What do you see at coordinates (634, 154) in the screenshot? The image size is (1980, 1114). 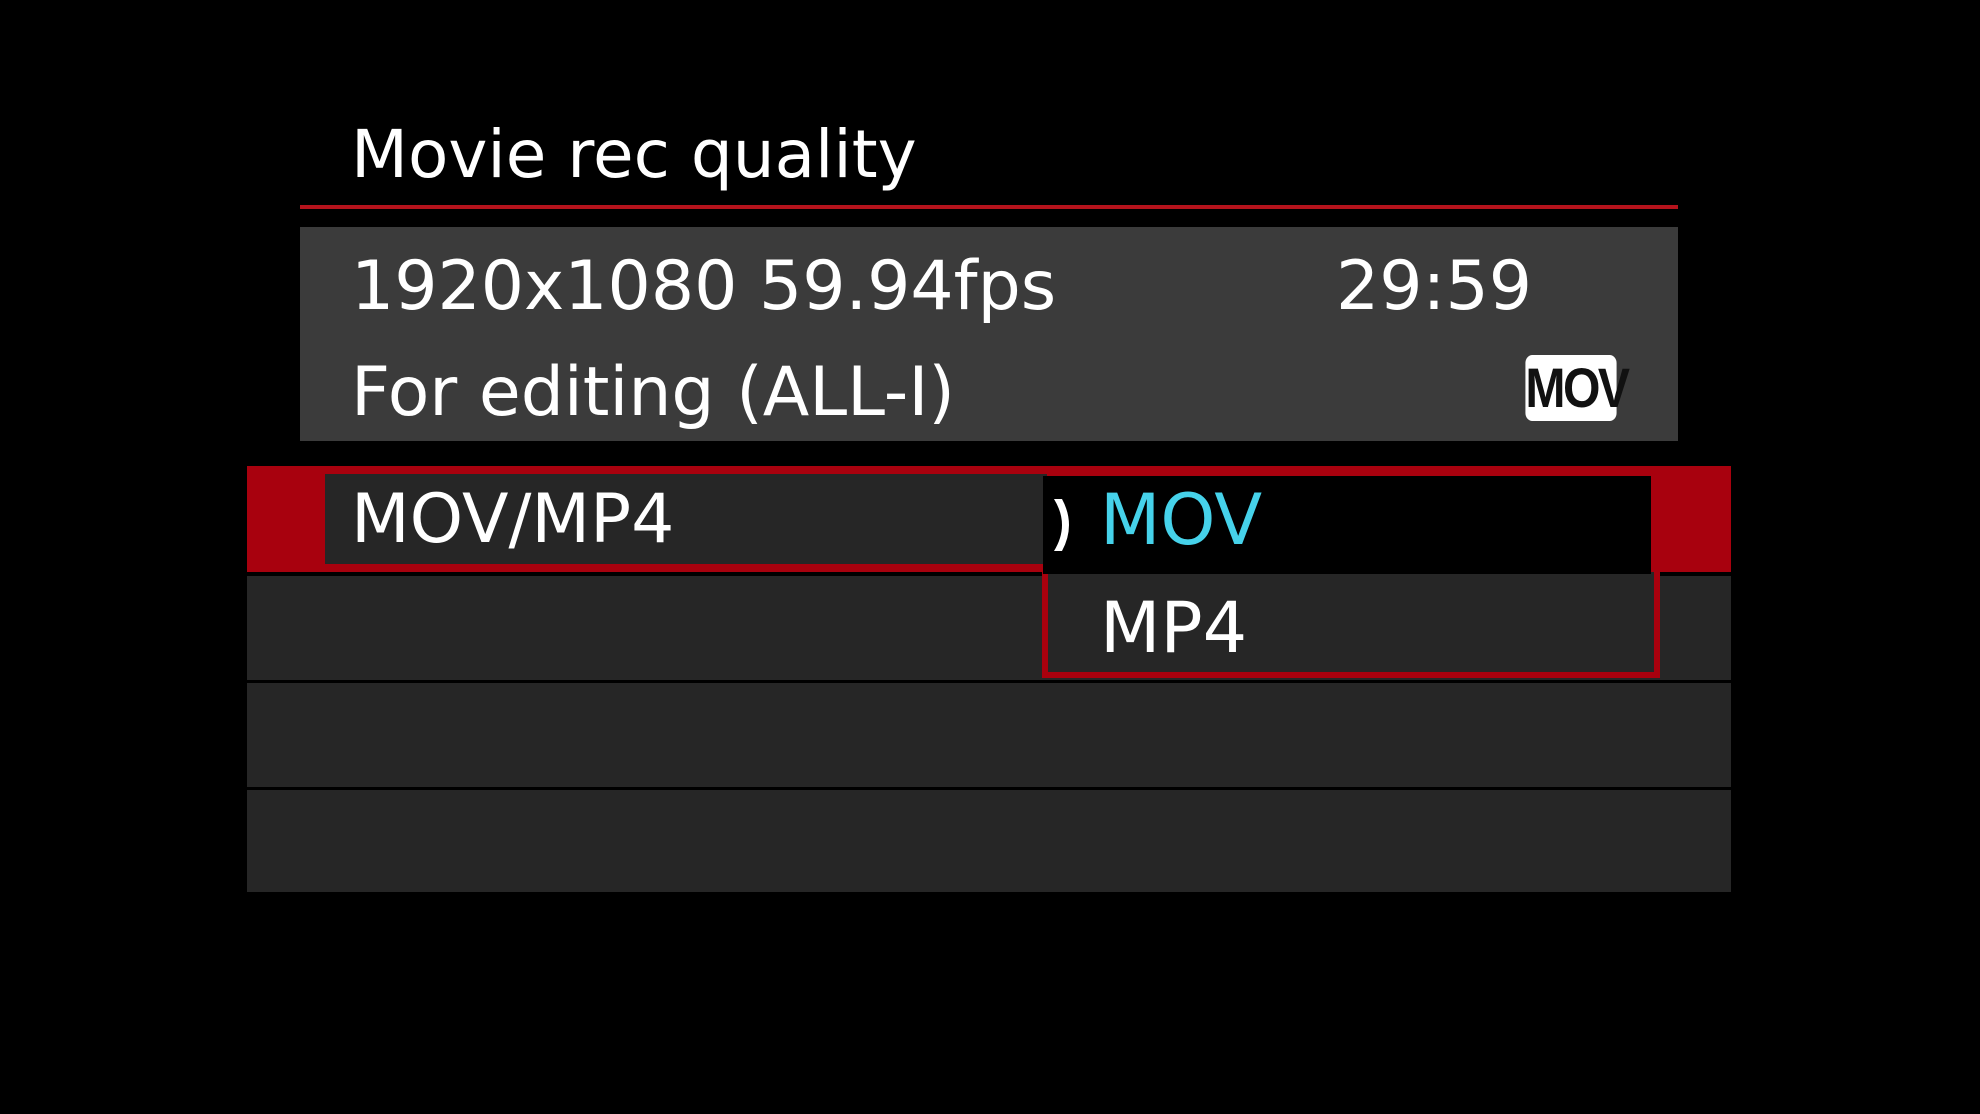 I see `page-title: Movie rec quality` at bounding box center [634, 154].